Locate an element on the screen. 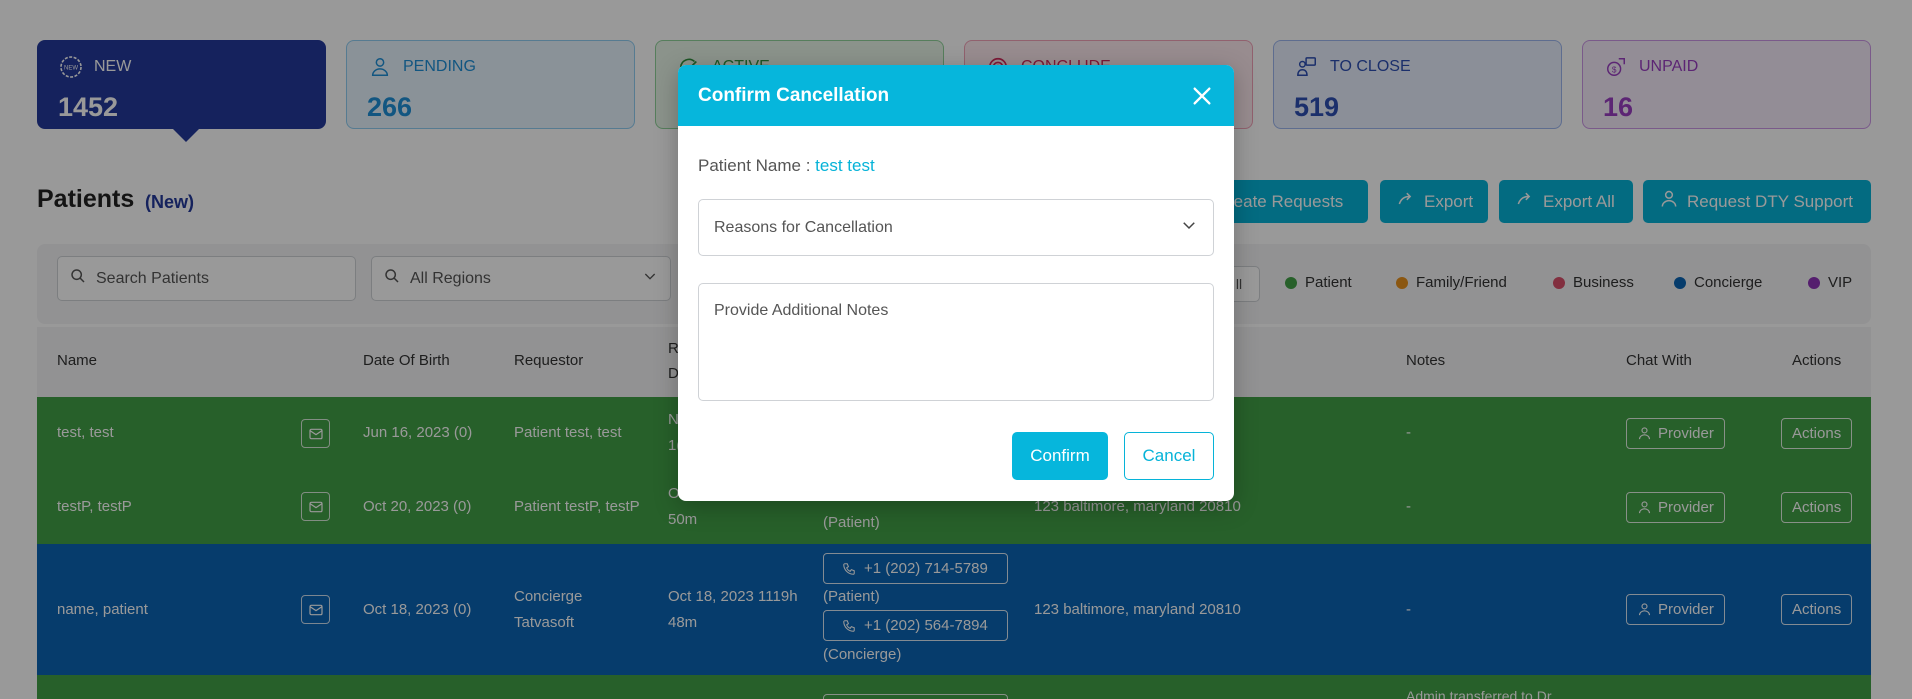  patient-name: Patient Name : test test is located at coordinates (786, 166).